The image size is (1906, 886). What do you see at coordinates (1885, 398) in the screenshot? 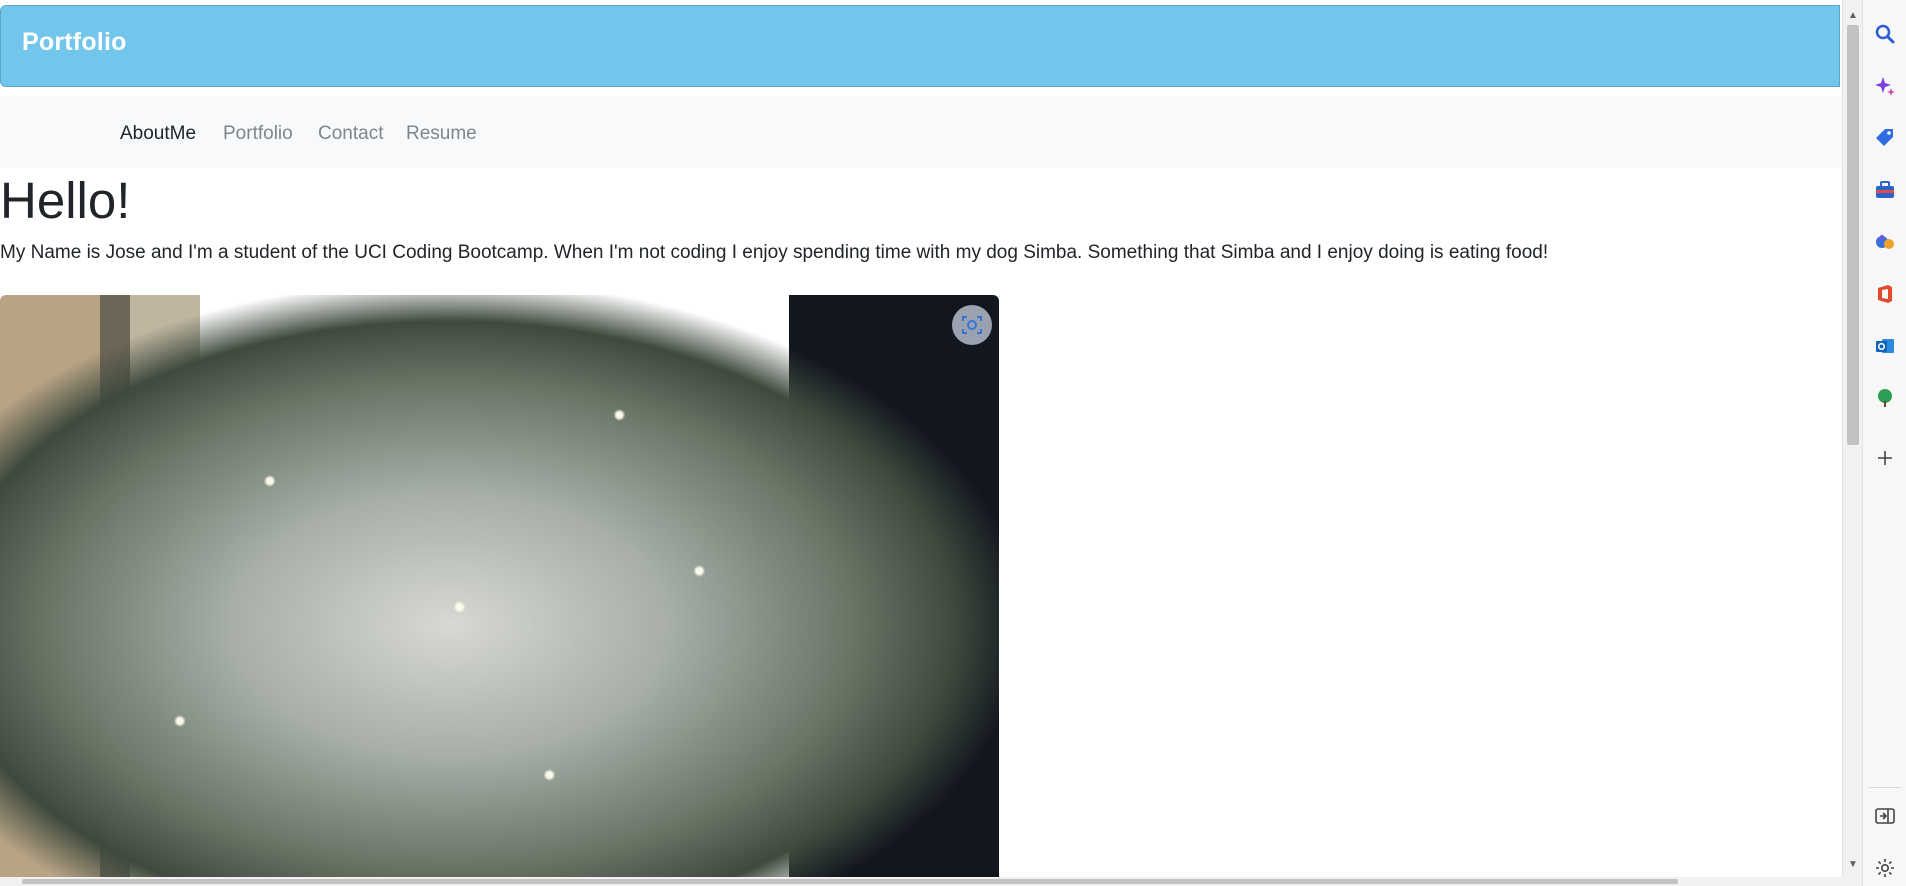
I see `tree-icon` at bounding box center [1885, 398].